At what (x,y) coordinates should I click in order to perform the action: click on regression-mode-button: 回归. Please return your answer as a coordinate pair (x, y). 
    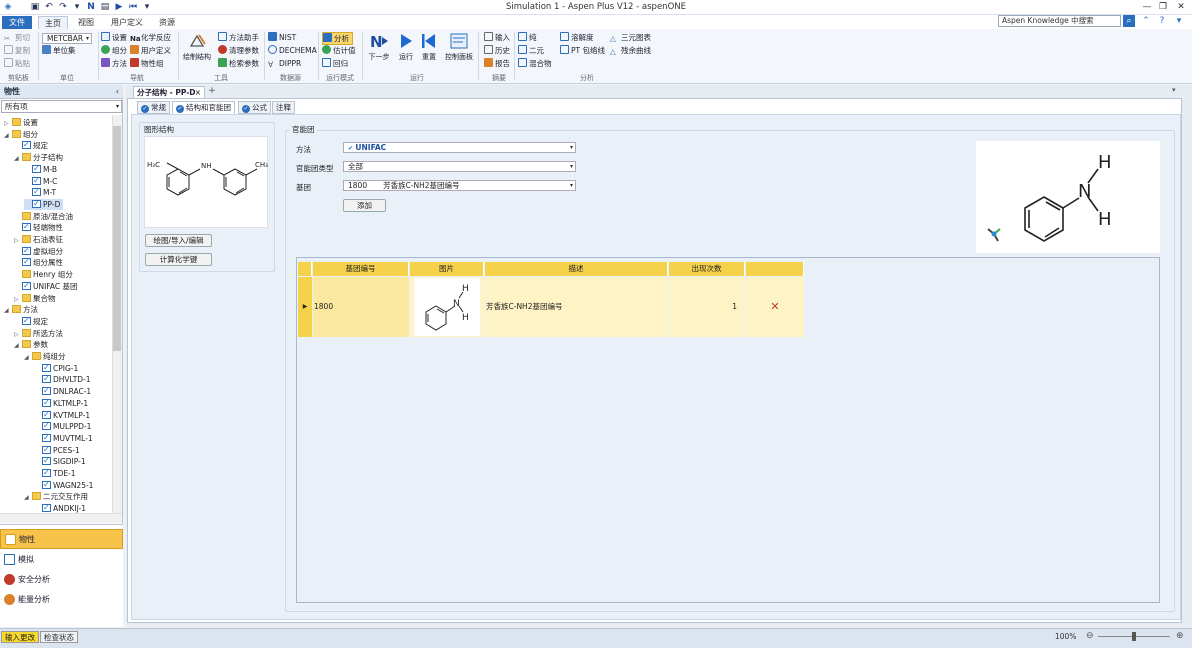
    Looking at the image, I should click on (335, 63).